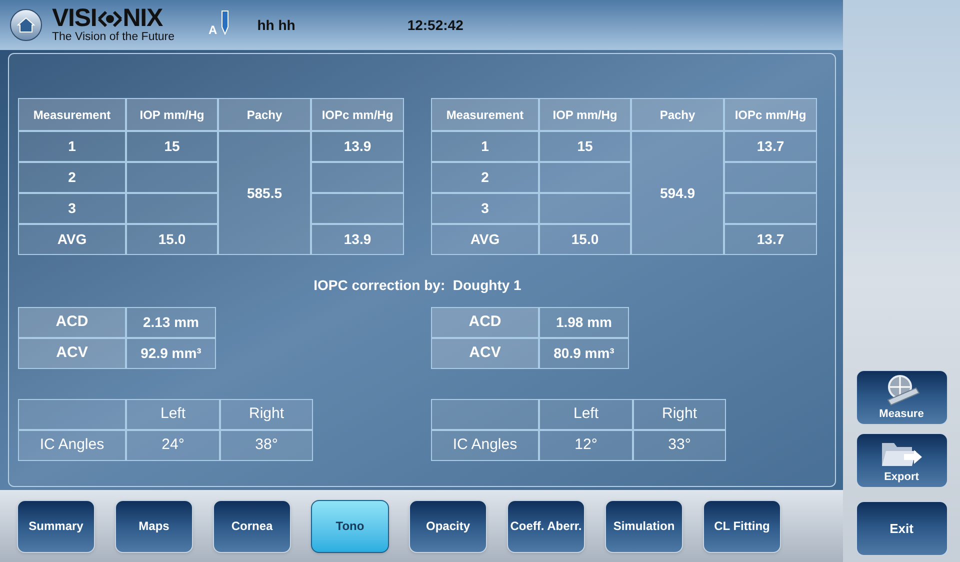 Image resolution: width=960 pixels, height=562 pixels. Describe the element at coordinates (109, 19) in the screenshot. I see `eye-logo-icon` at that location.